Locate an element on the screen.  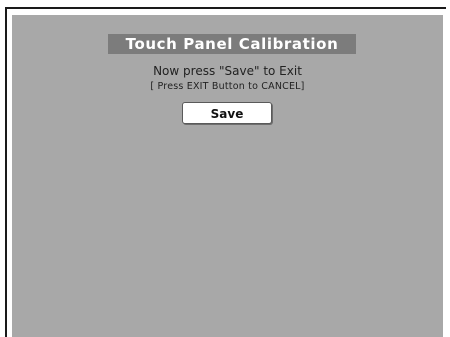
frame-border-left is located at coordinates (6, 172).